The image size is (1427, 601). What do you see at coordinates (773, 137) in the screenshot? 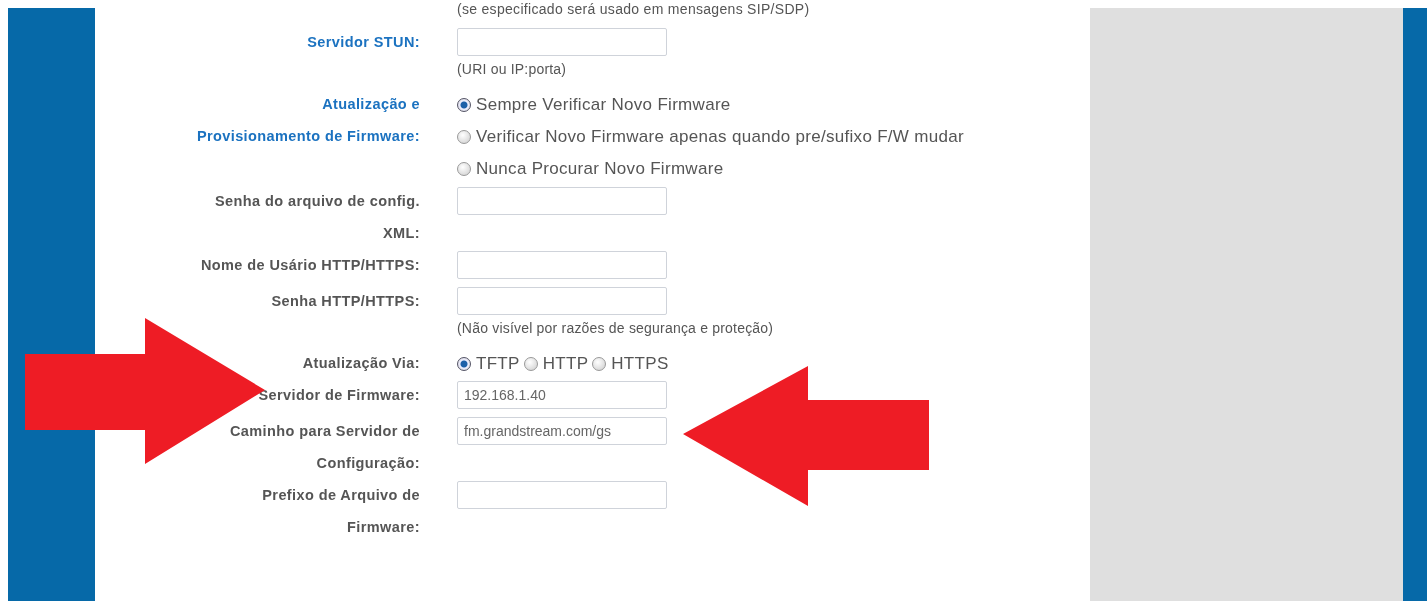
I see `radio-option: Verificar Novo Firmware apenas quando pre/sufixo F/W mudar` at bounding box center [773, 137].